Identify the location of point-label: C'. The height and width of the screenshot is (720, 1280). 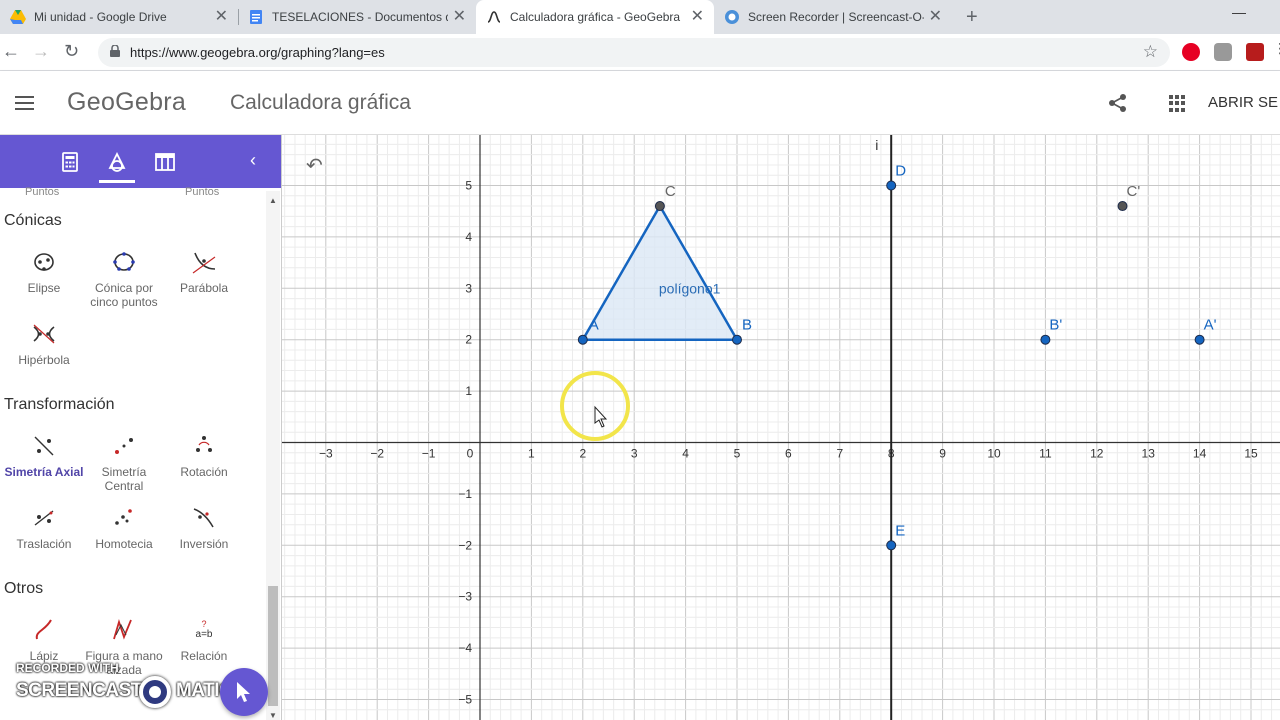
(1134, 191).